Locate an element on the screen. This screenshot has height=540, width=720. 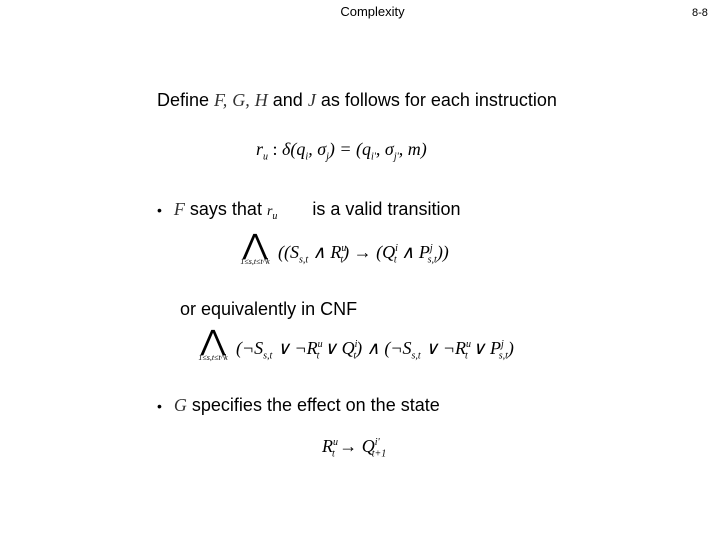
big-wedge-f: ⋀ 1≤s,t≤t^k is located at coordinates (255, 248).